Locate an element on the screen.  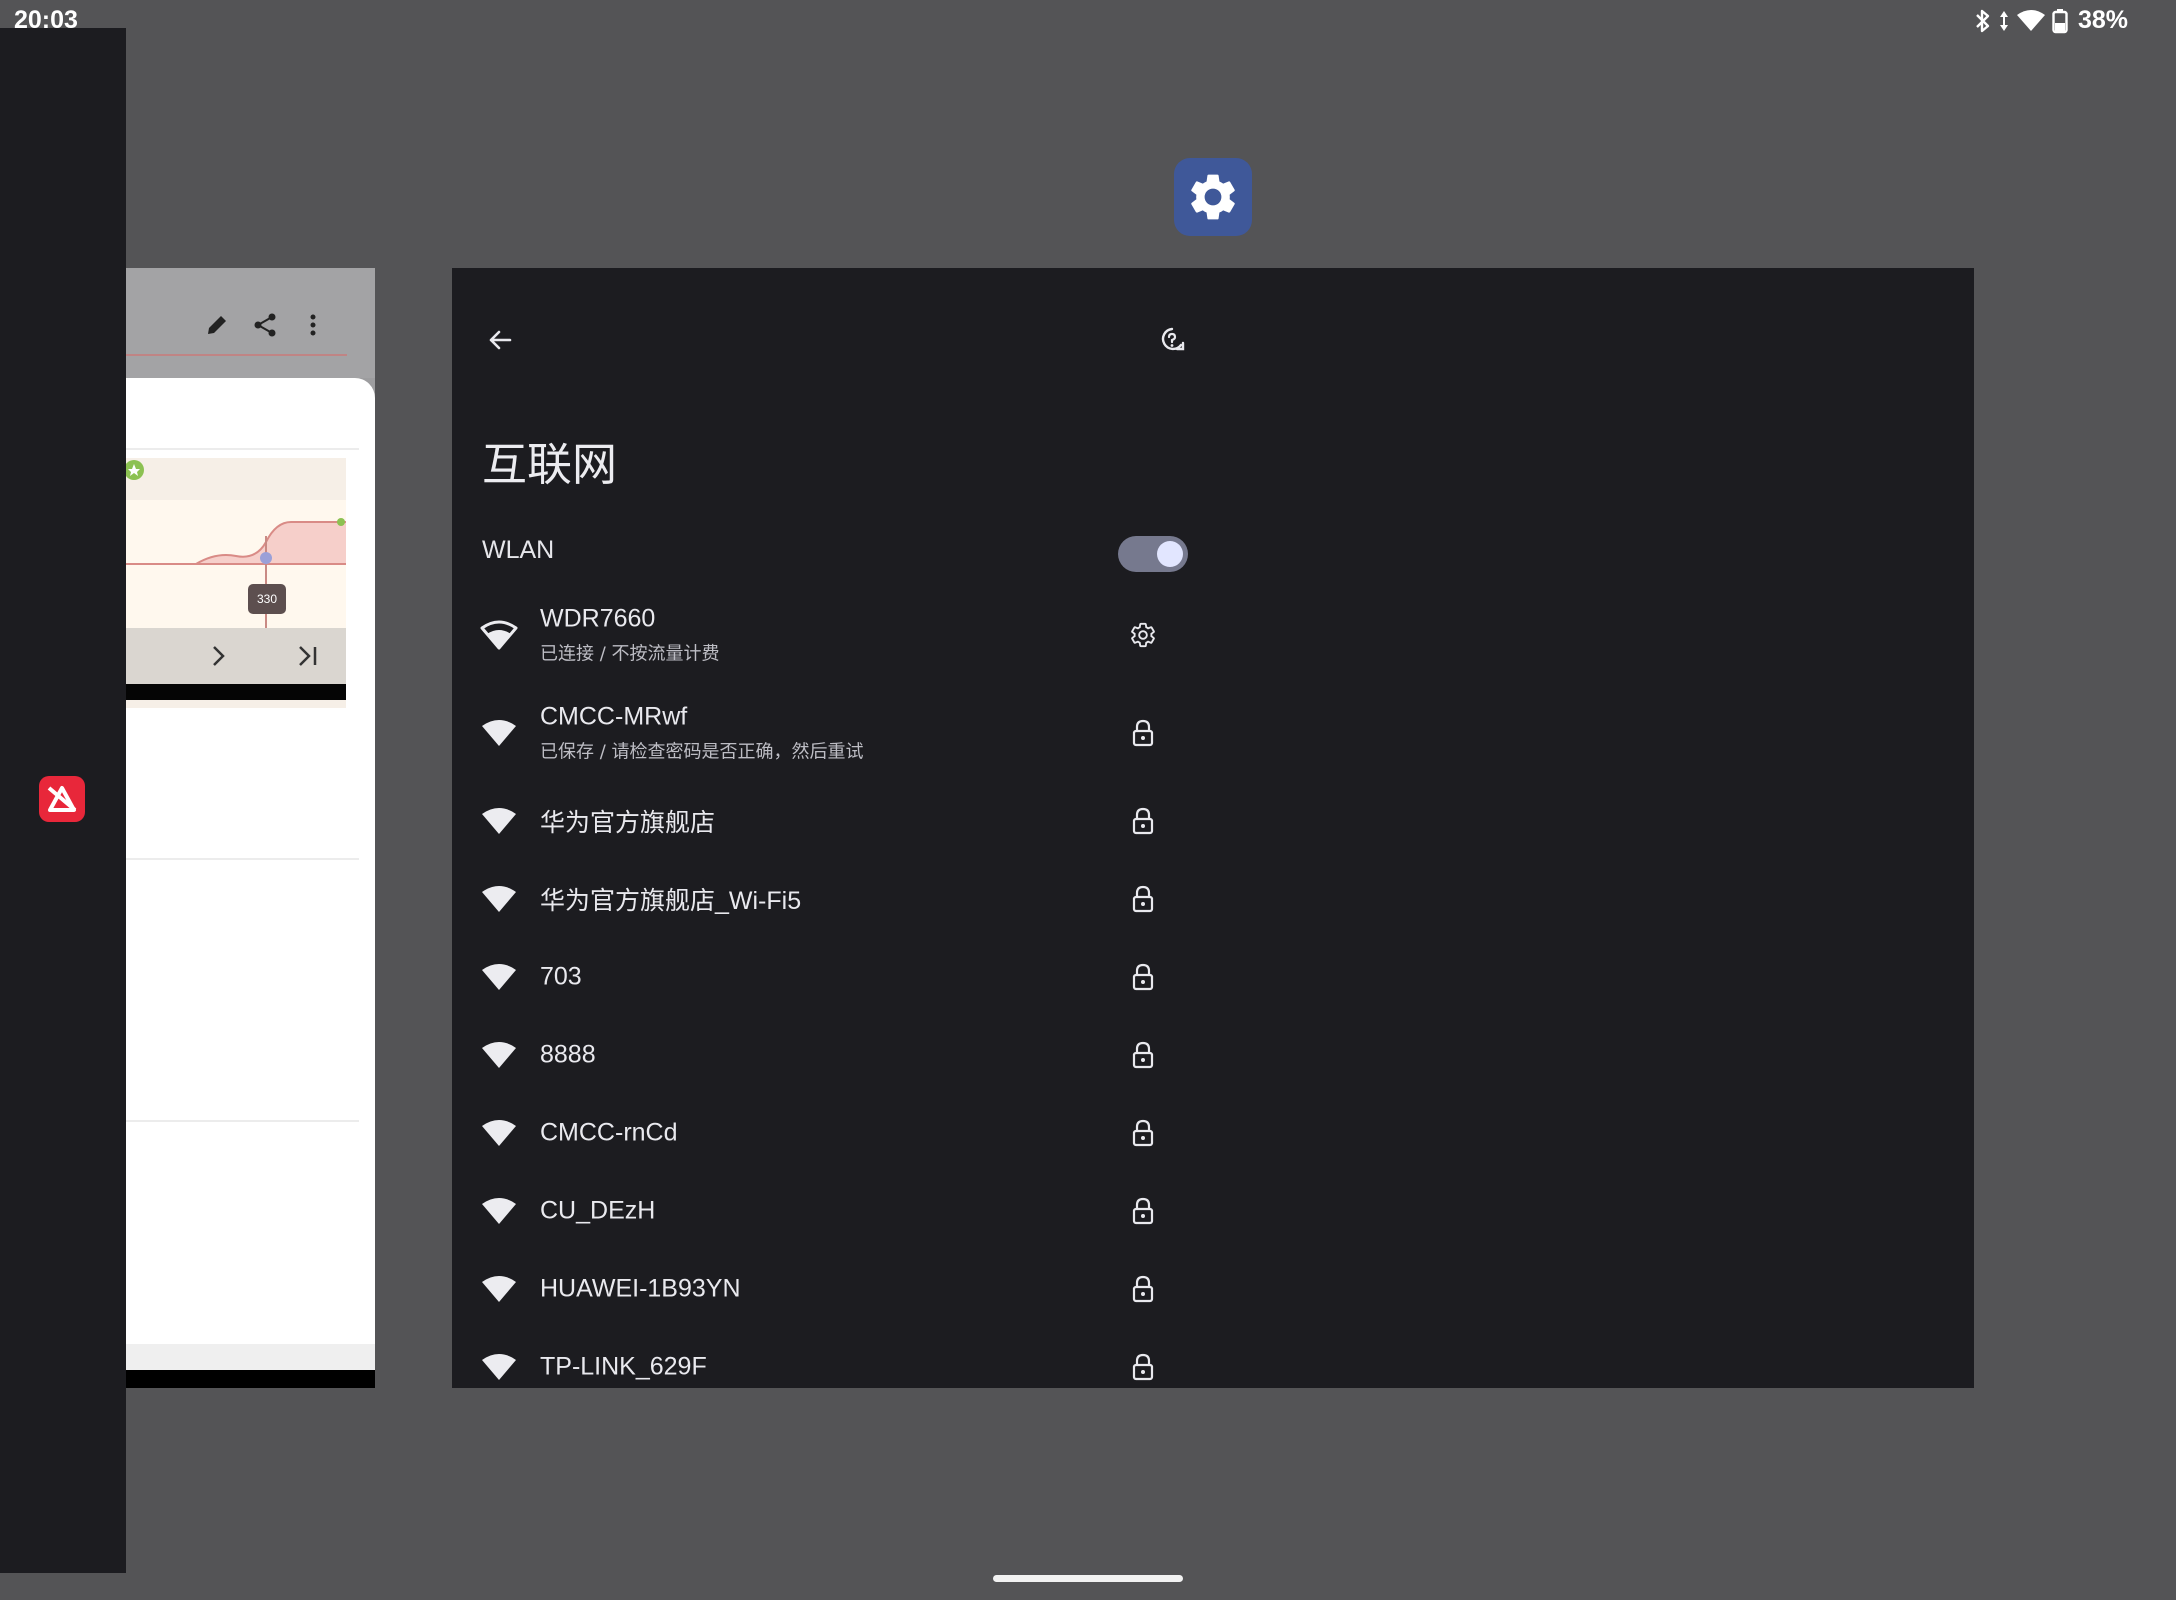
more-vert-icon is located at coordinates (313, 325).